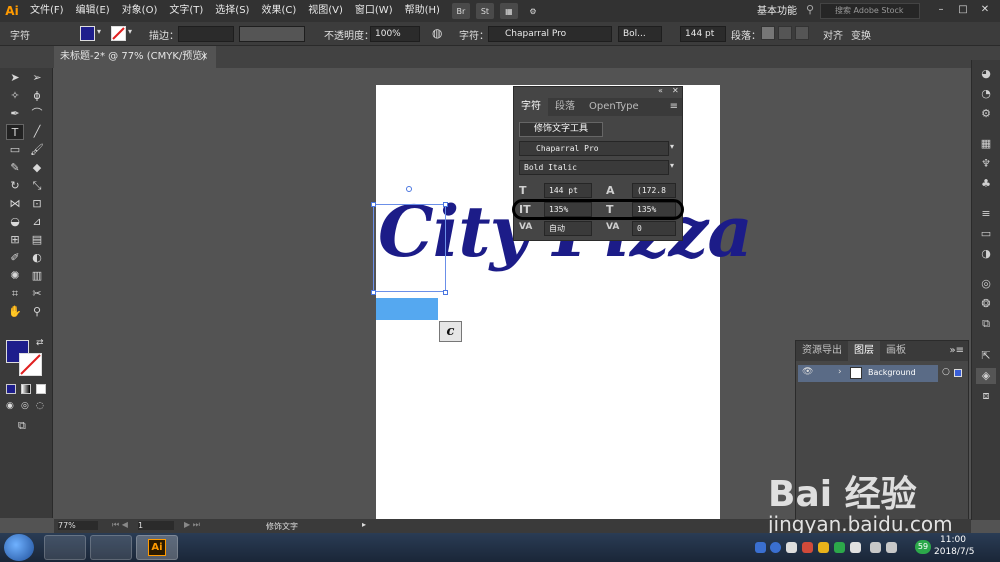 This screenshot has height=562, width=1000. I want to click on font-family-field: Chaparral Pro, so click(550, 34).